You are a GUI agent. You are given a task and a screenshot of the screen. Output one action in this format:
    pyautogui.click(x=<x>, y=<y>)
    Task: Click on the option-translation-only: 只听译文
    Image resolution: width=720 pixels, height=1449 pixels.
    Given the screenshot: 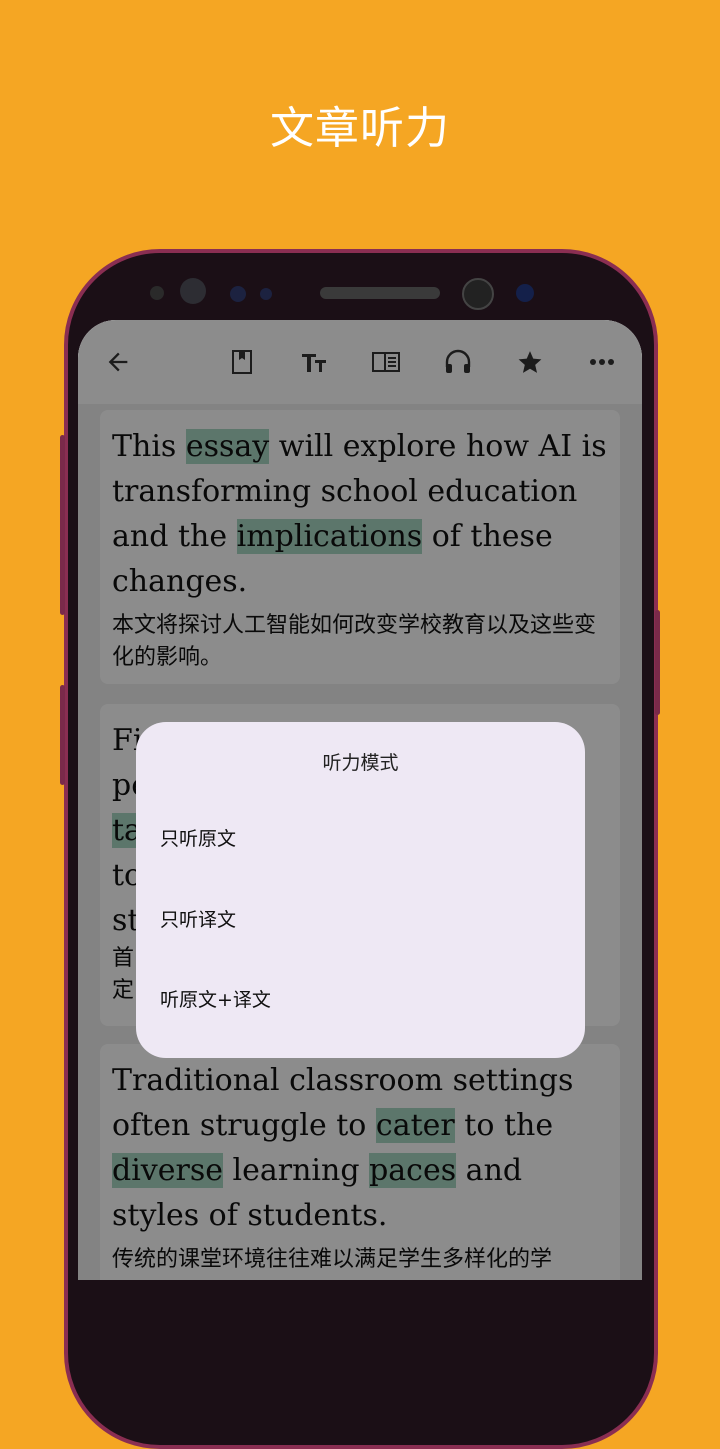 What is the action you would take?
    pyautogui.click(x=198, y=918)
    